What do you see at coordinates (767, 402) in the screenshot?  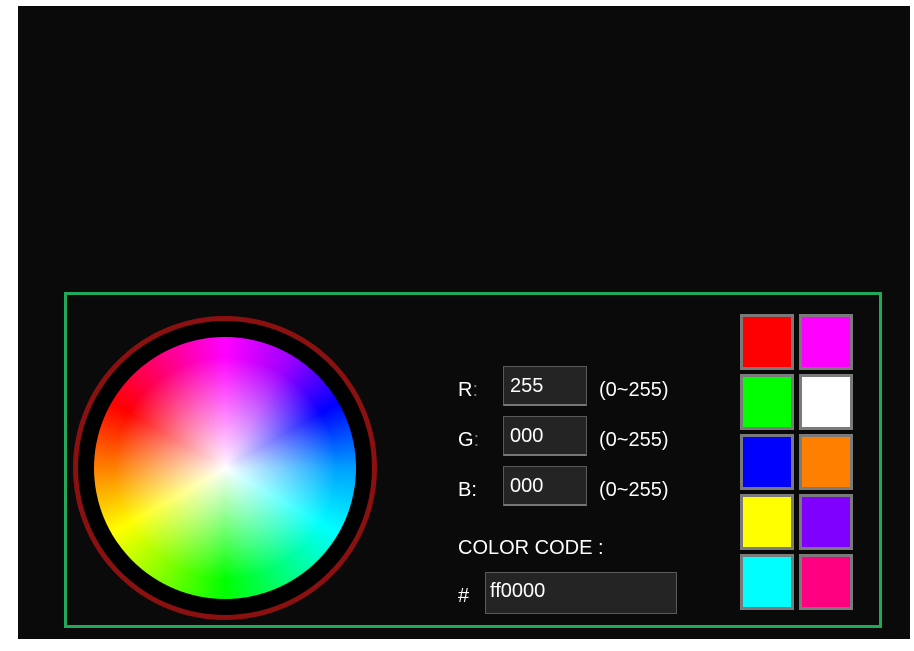 I see `swatch-green` at bounding box center [767, 402].